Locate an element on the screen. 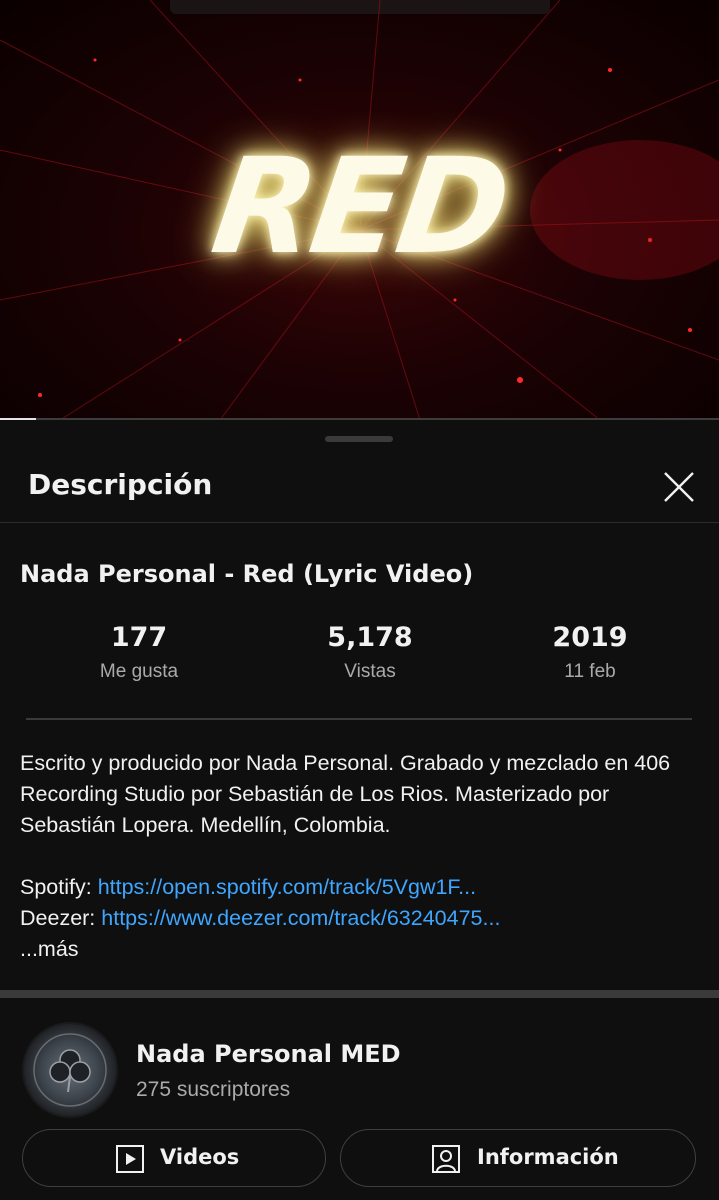 Image resolution: width=719 pixels, height=1200 pixels. show-more-button: ...más is located at coordinates (365, 949).